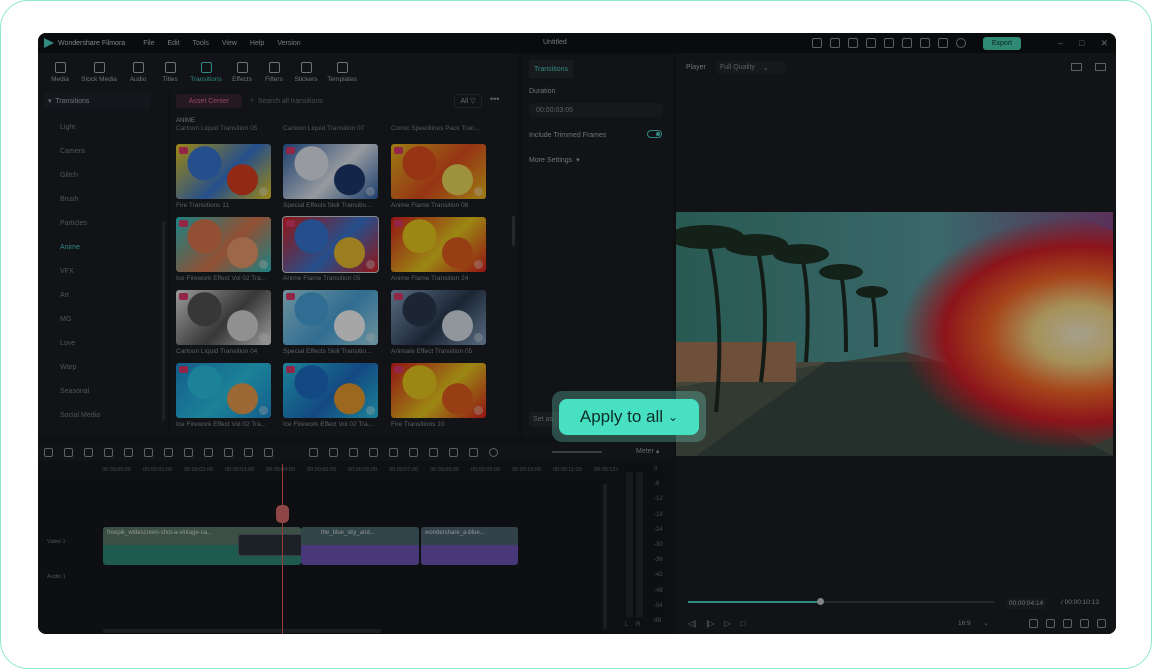 The height and width of the screenshot is (669, 1152). I want to click on apply-to-all-button: Apply to all ⌄, so click(629, 417).